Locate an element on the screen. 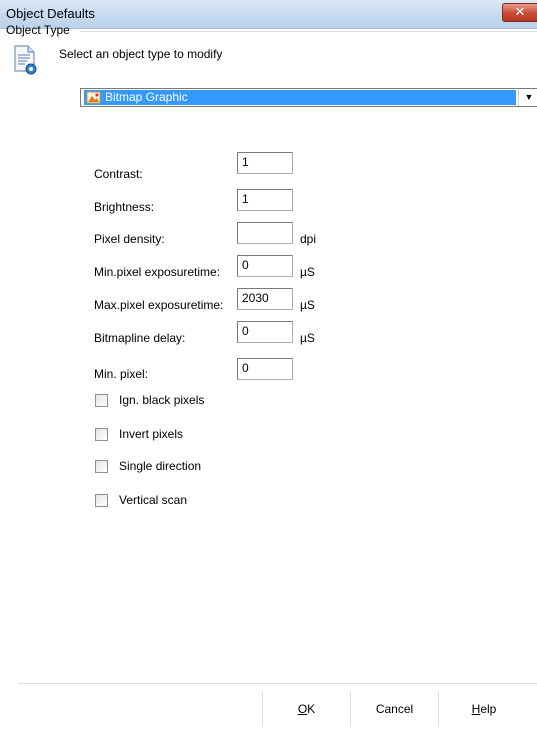  ok-label: K is located at coordinates (311, 709).